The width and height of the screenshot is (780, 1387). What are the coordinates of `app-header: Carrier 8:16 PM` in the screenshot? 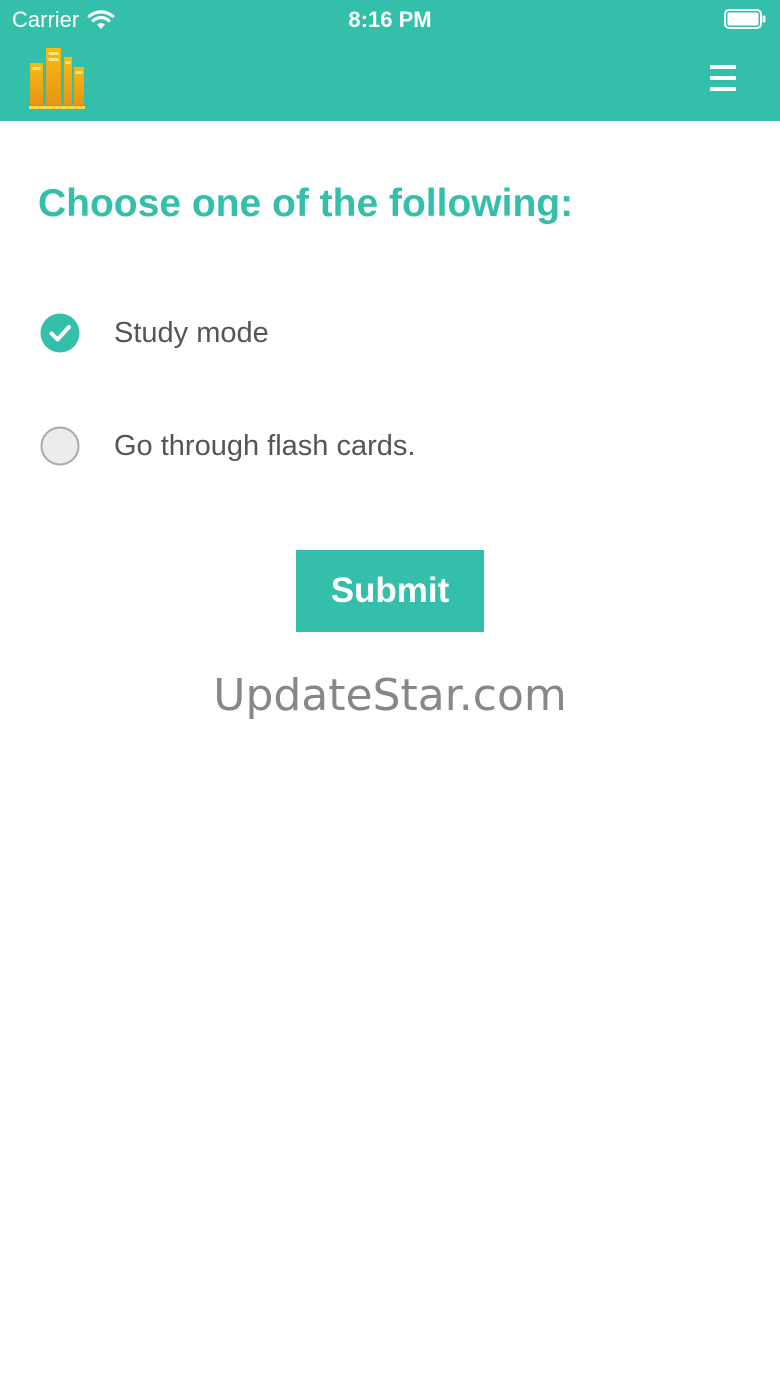 It's located at (390, 60).